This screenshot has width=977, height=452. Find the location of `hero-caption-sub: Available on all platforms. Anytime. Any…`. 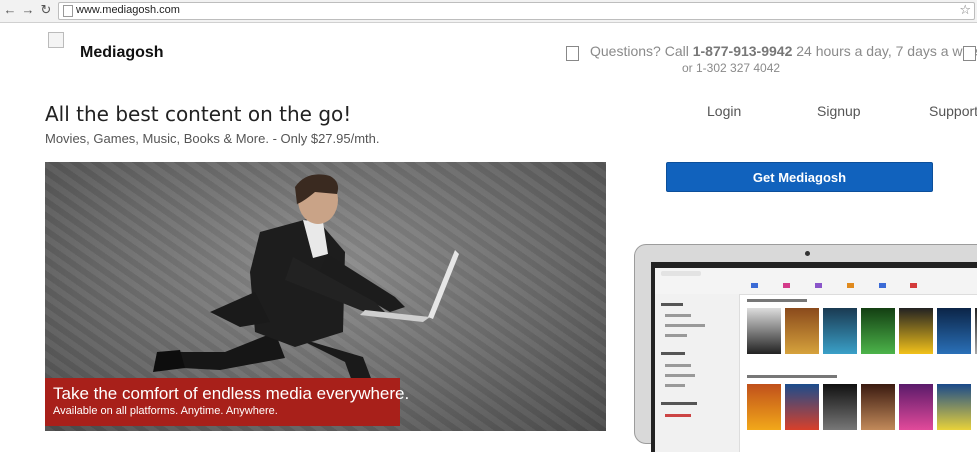

hero-caption-sub: Available on all platforms. Anytime. Any… is located at coordinates (165, 411).